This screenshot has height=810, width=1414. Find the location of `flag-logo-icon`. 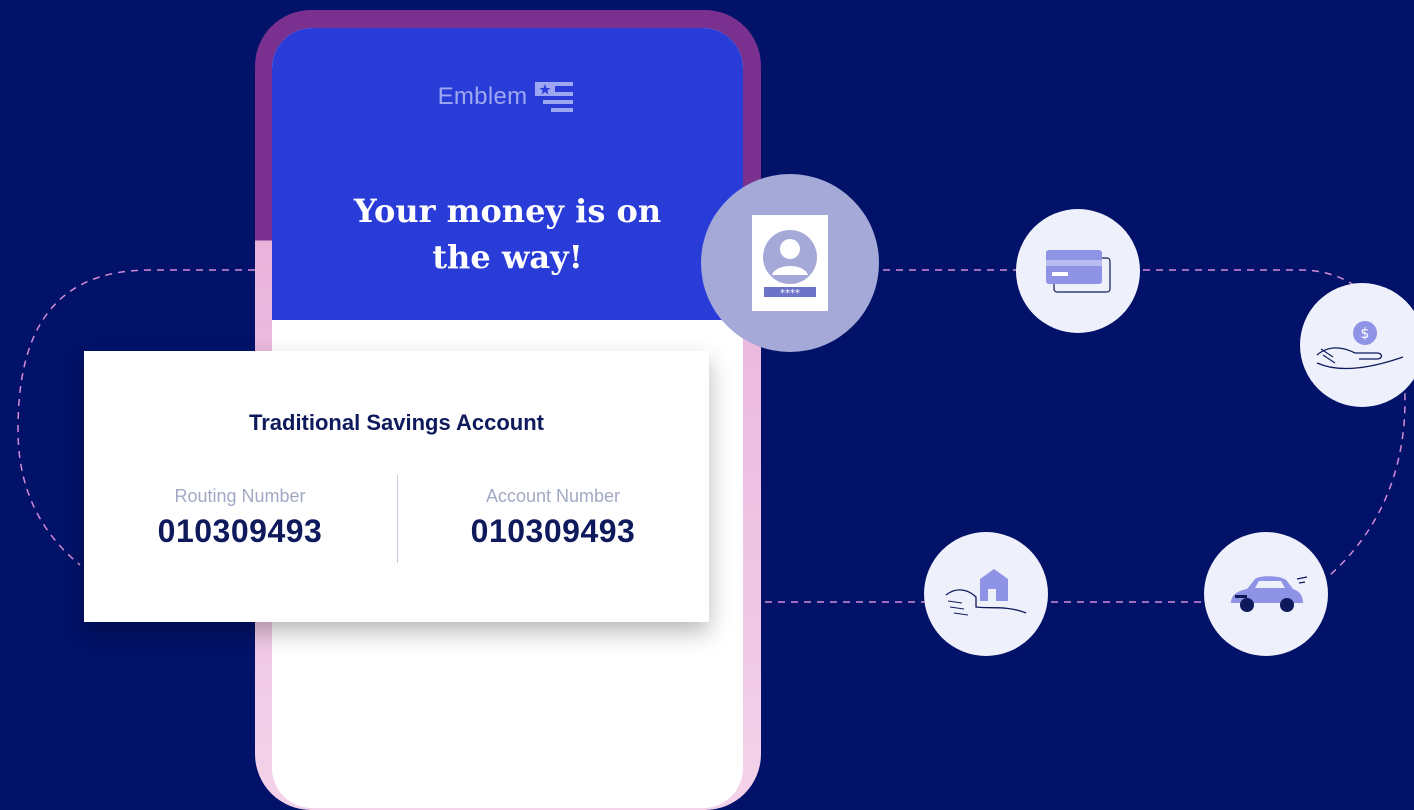

flag-logo-icon is located at coordinates (554, 97).